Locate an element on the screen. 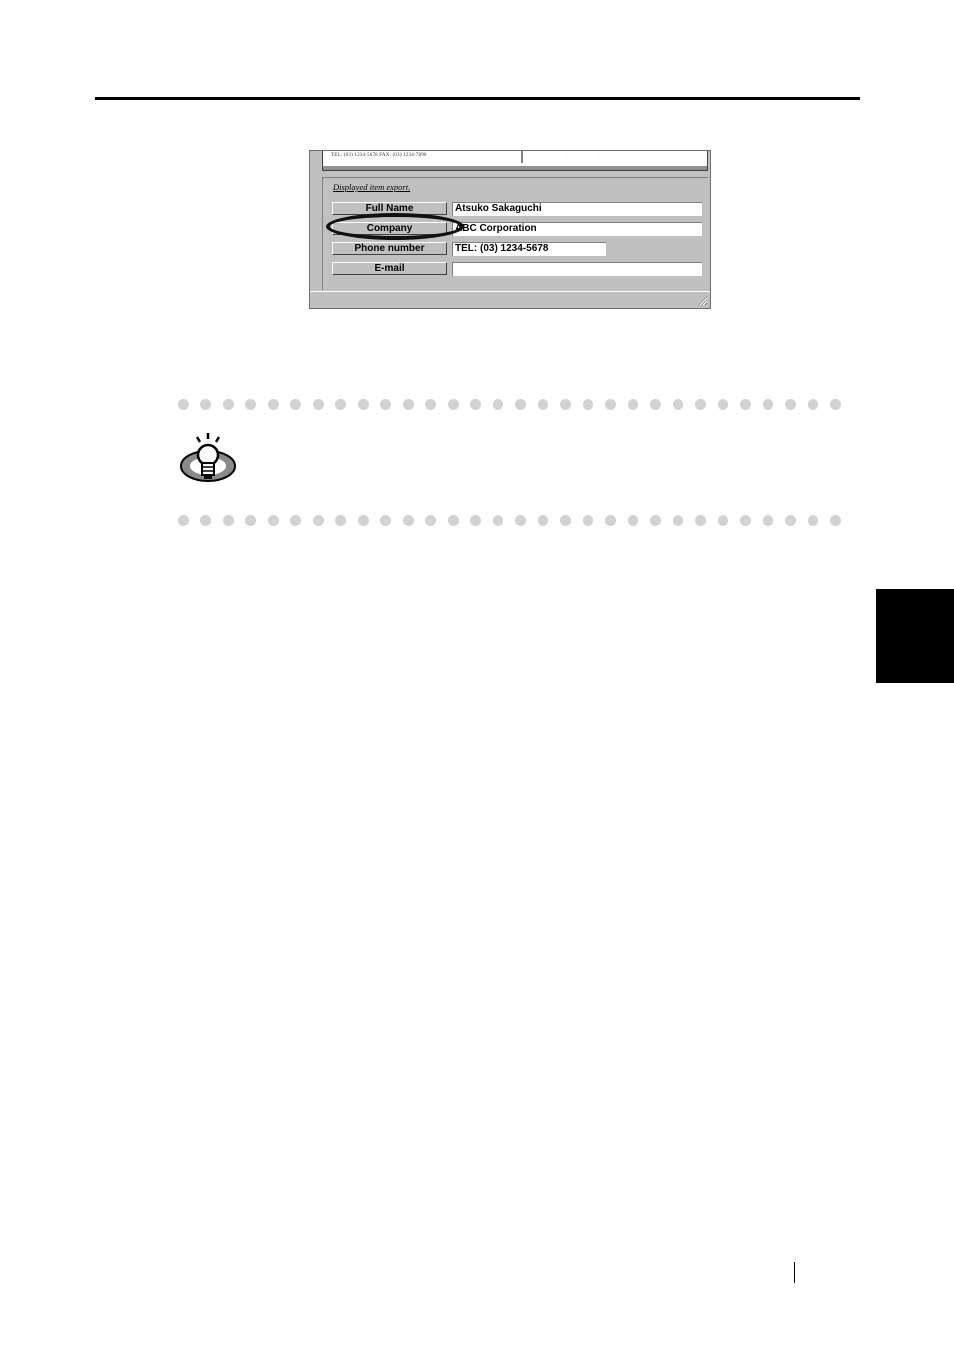  status-bar is located at coordinates (510, 299).